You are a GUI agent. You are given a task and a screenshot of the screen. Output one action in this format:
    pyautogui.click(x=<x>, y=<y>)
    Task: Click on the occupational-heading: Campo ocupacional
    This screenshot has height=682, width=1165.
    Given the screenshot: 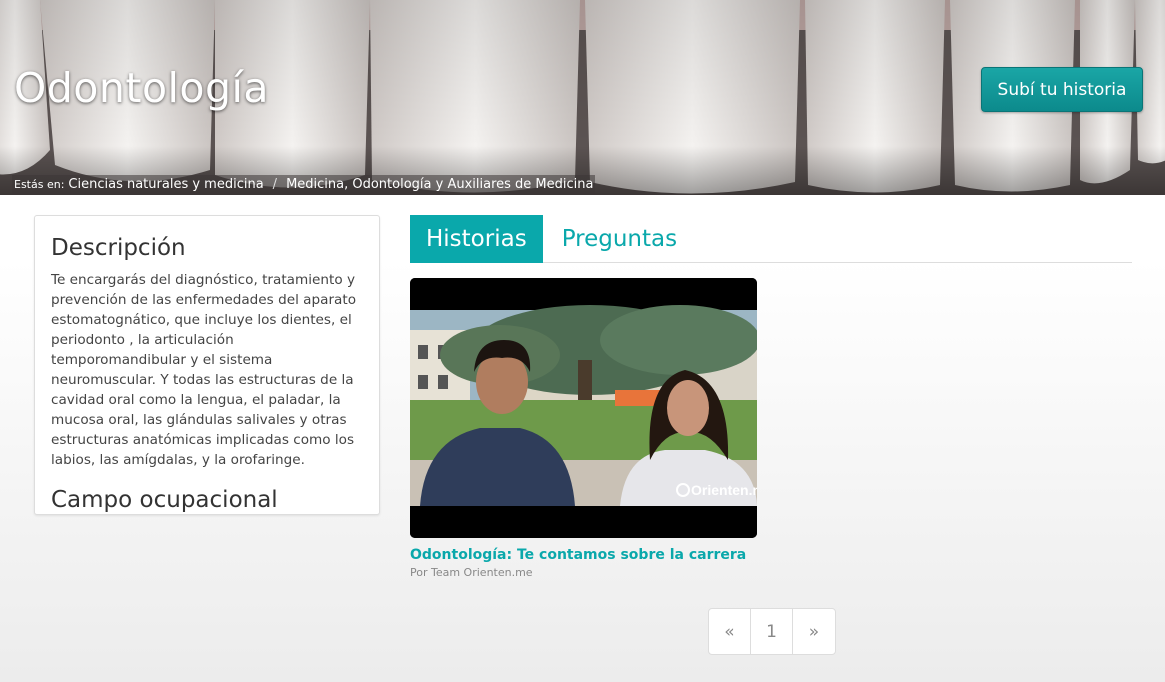 What is the action you would take?
    pyautogui.click(x=164, y=500)
    